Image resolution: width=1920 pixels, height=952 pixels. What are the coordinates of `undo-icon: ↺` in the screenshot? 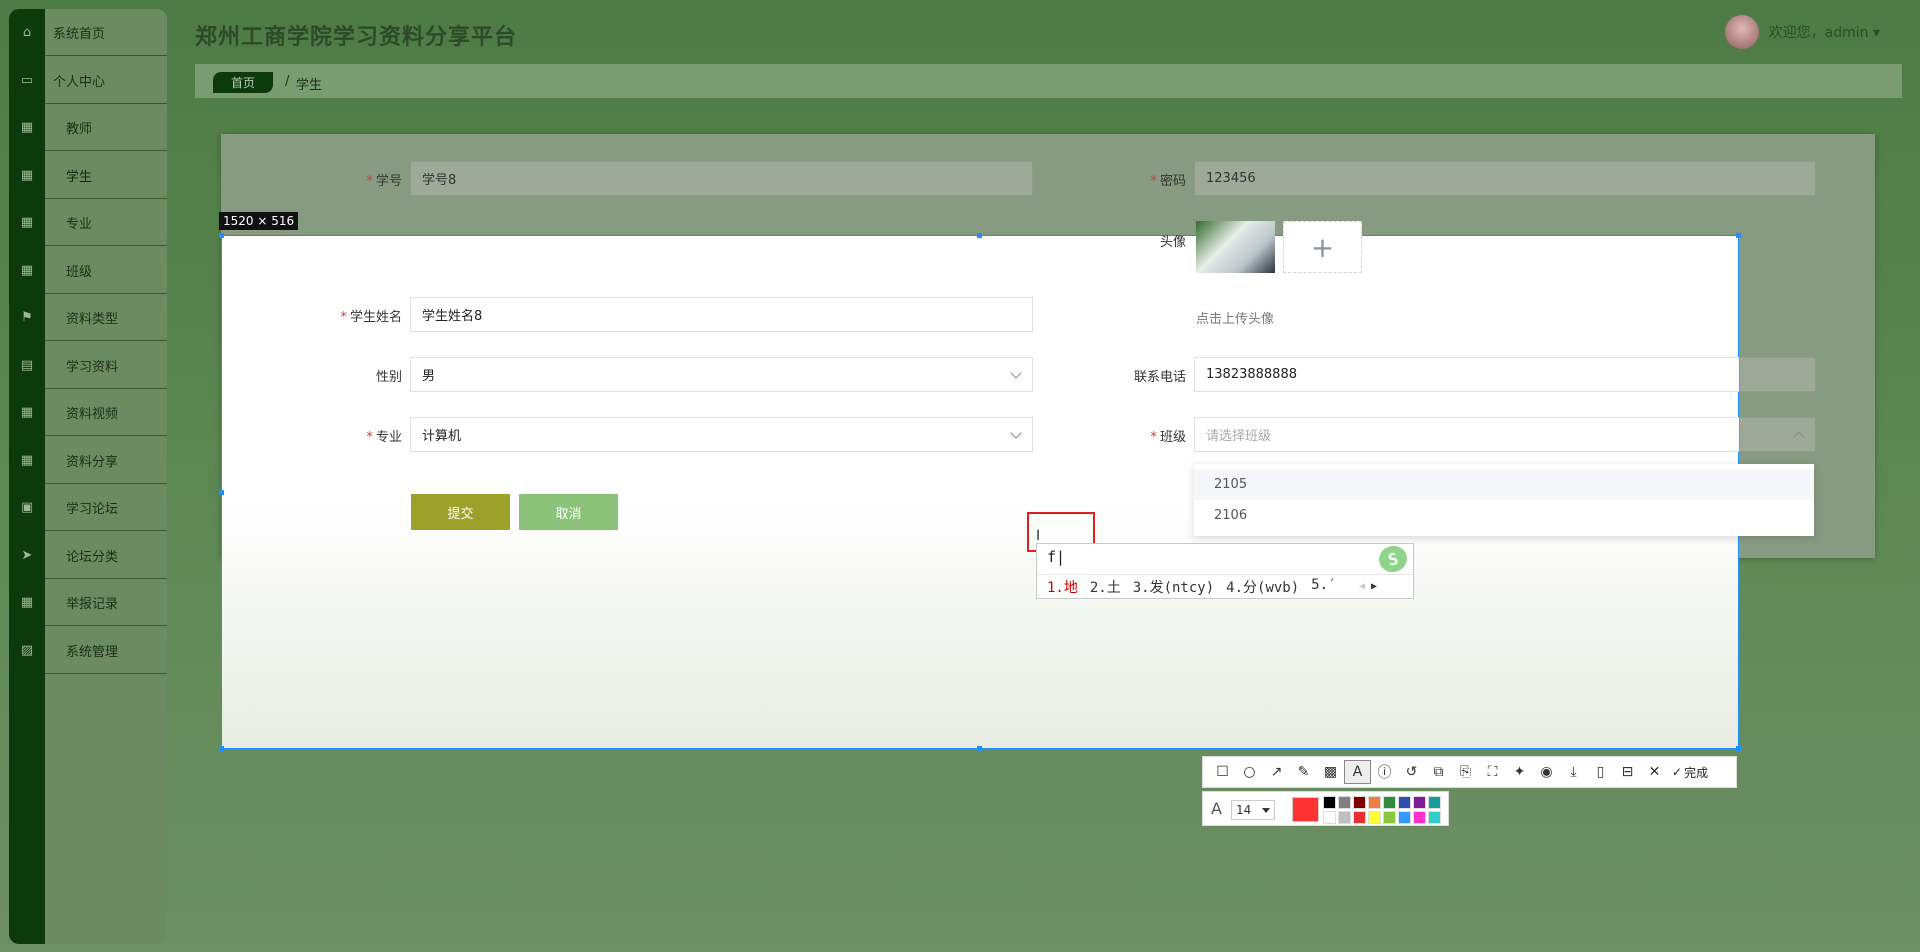 It's located at (1411, 772).